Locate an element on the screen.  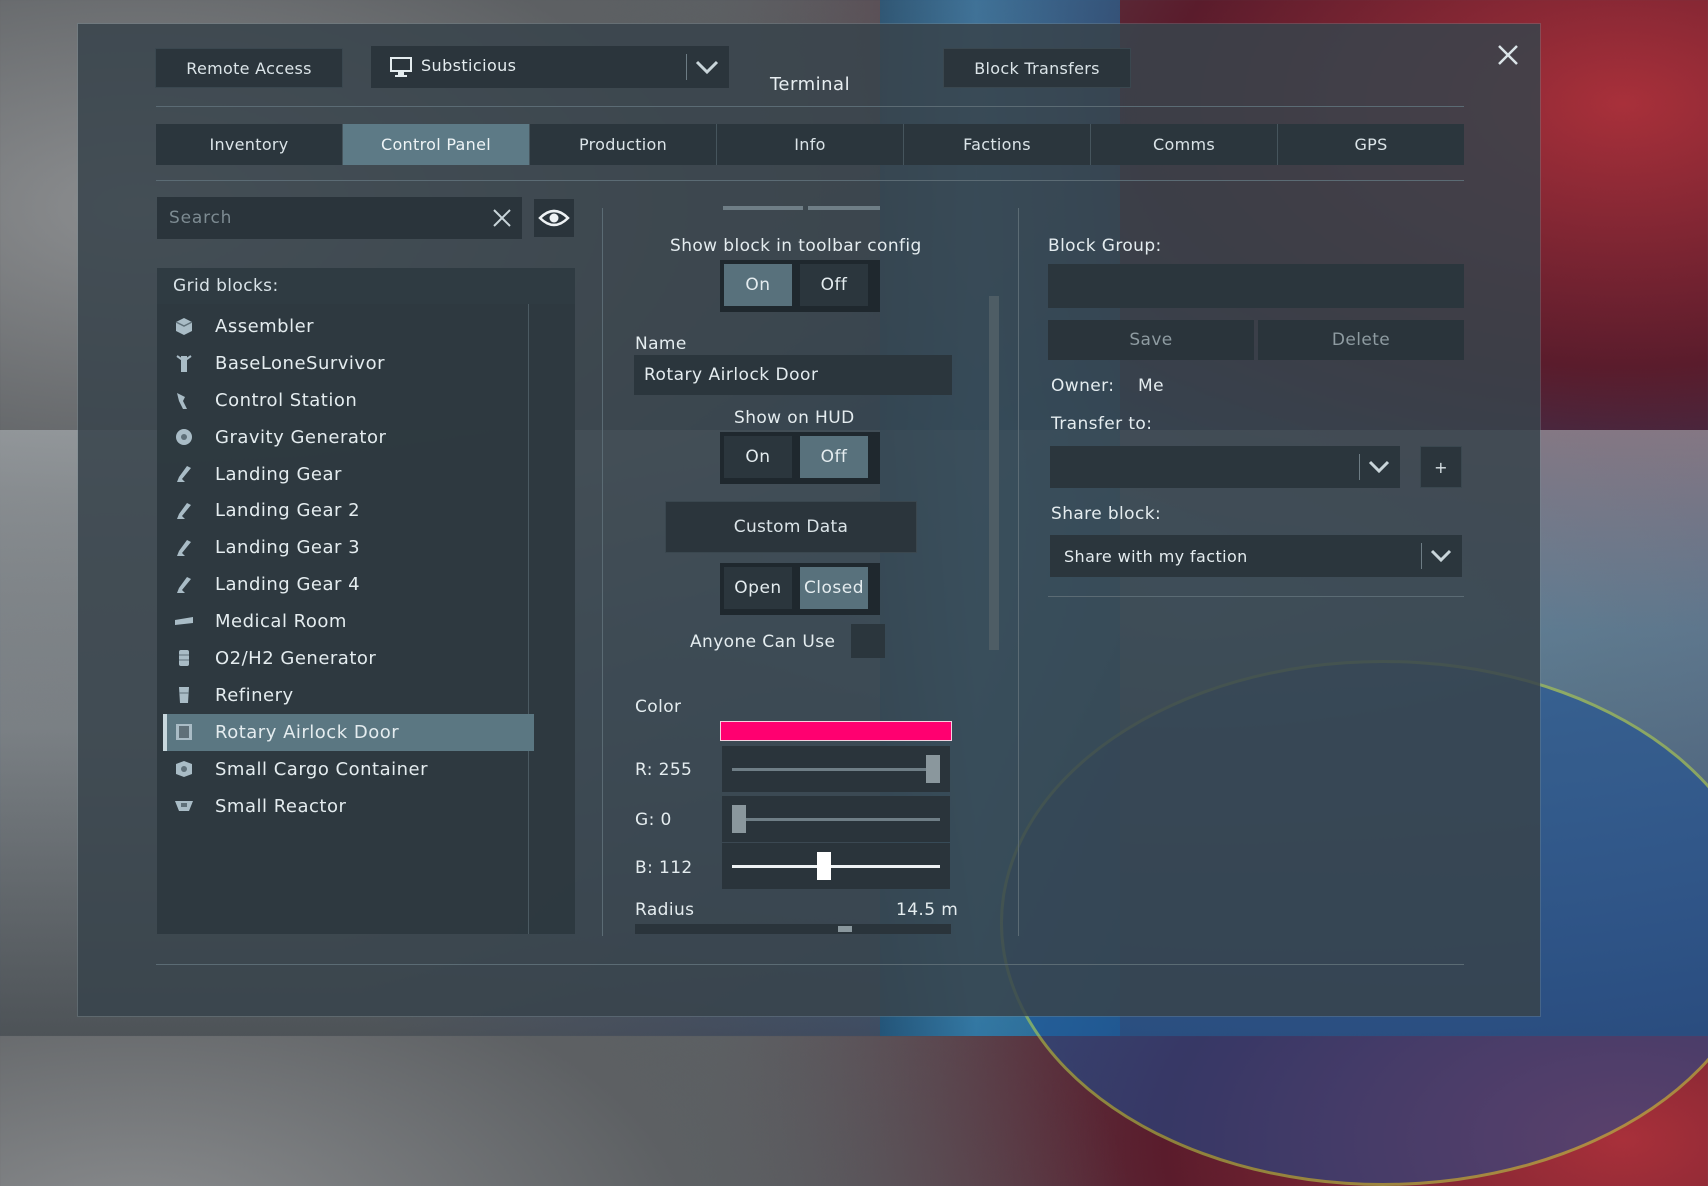
owner-label: Owner: is located at coordinates (1083, 386).